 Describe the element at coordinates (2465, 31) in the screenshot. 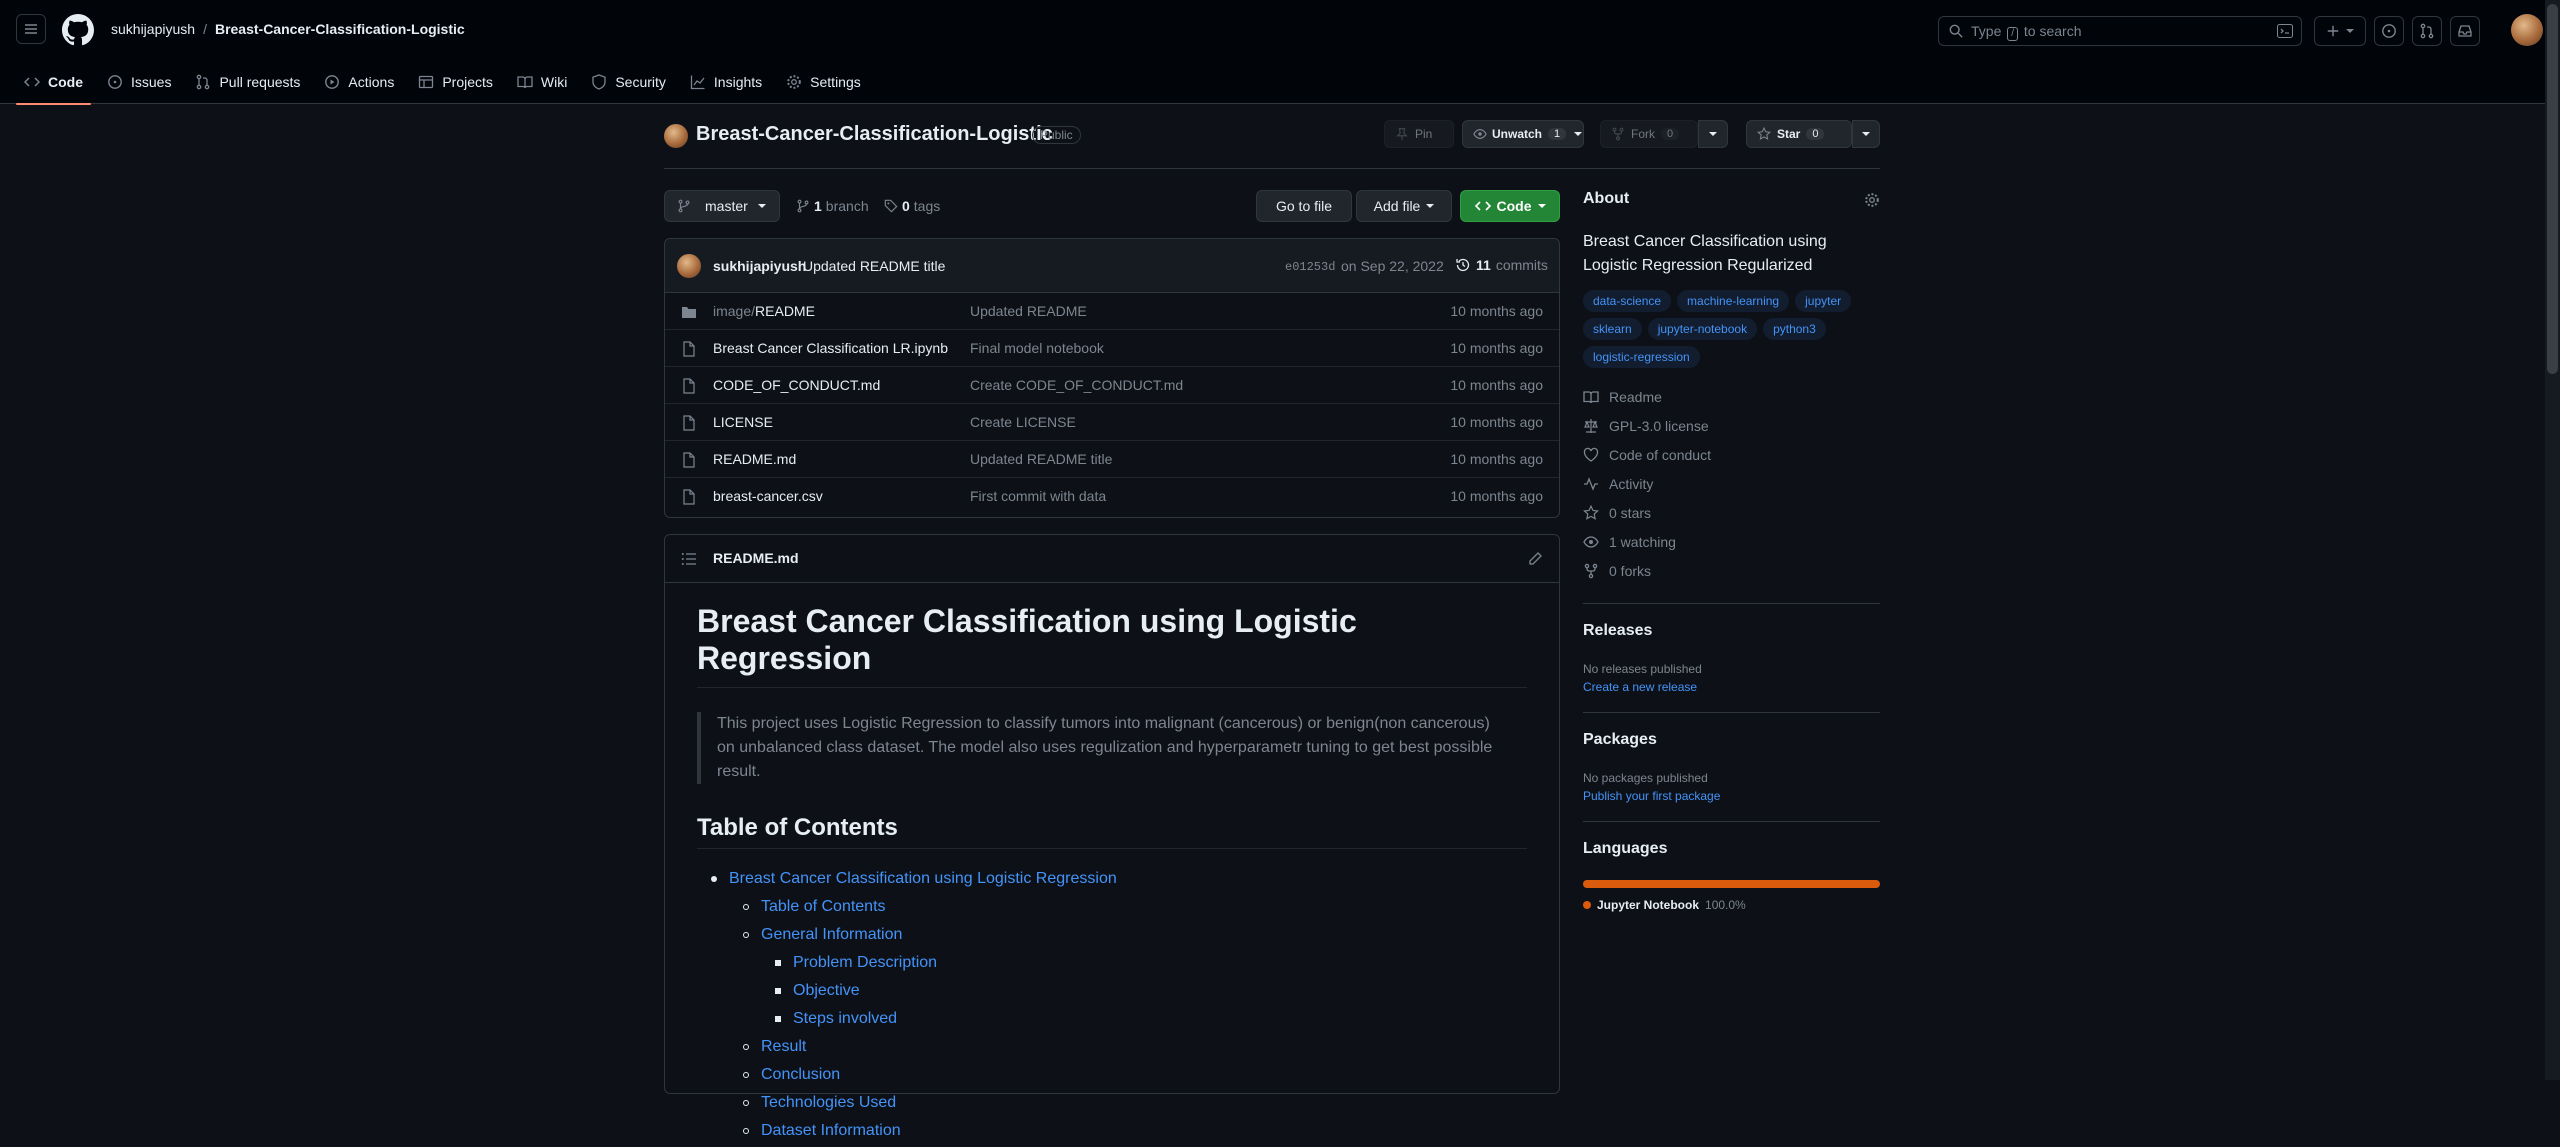

I see `inbox-button` at that location.